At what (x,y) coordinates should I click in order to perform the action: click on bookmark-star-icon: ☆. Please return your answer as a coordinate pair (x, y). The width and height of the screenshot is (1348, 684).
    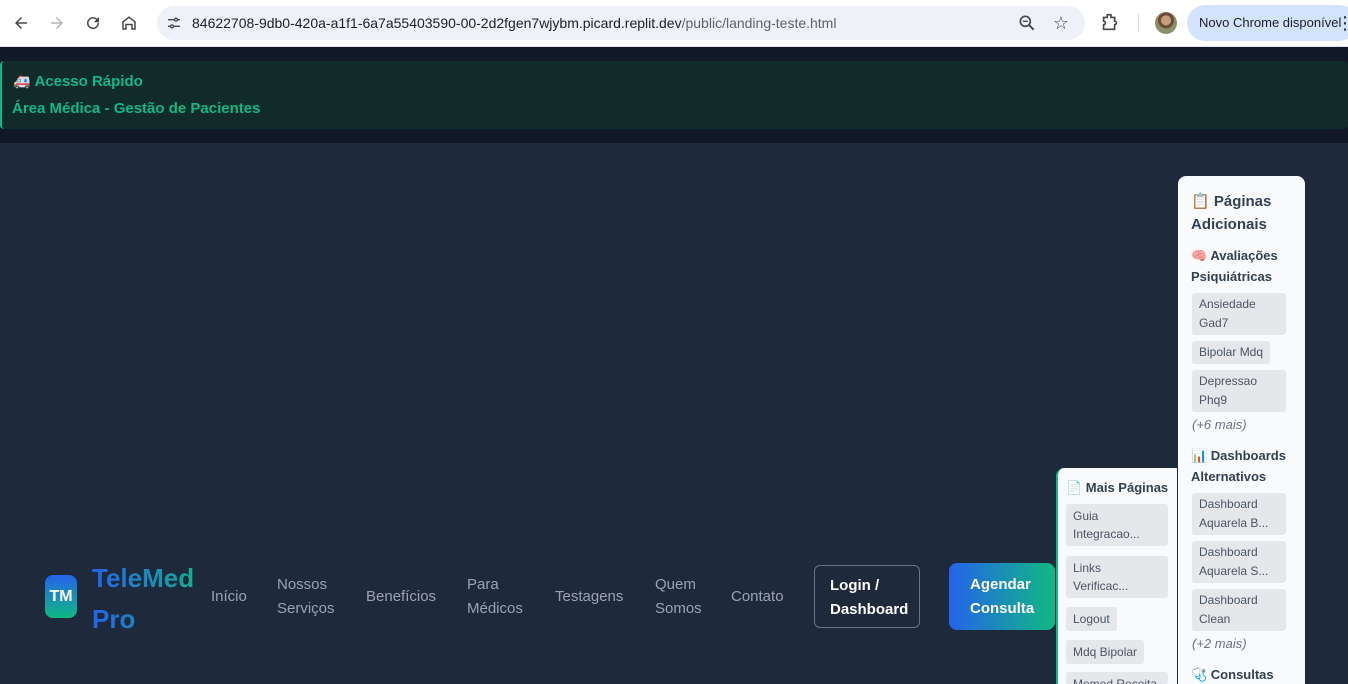
    Looking at the image, I should click on (1061, 23).